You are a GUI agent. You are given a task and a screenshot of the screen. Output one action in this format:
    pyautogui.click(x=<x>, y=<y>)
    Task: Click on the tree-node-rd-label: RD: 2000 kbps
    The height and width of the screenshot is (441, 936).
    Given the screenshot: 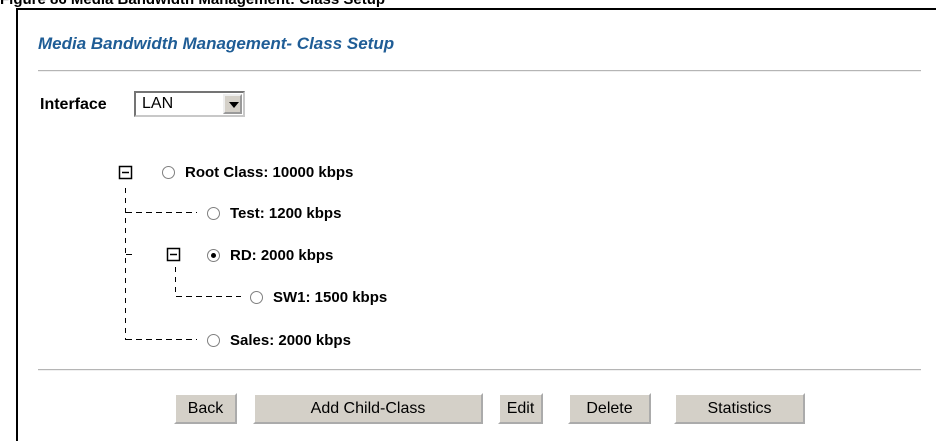 What is the action you would take?
    pyautogui.click(x=282, y=255)
    